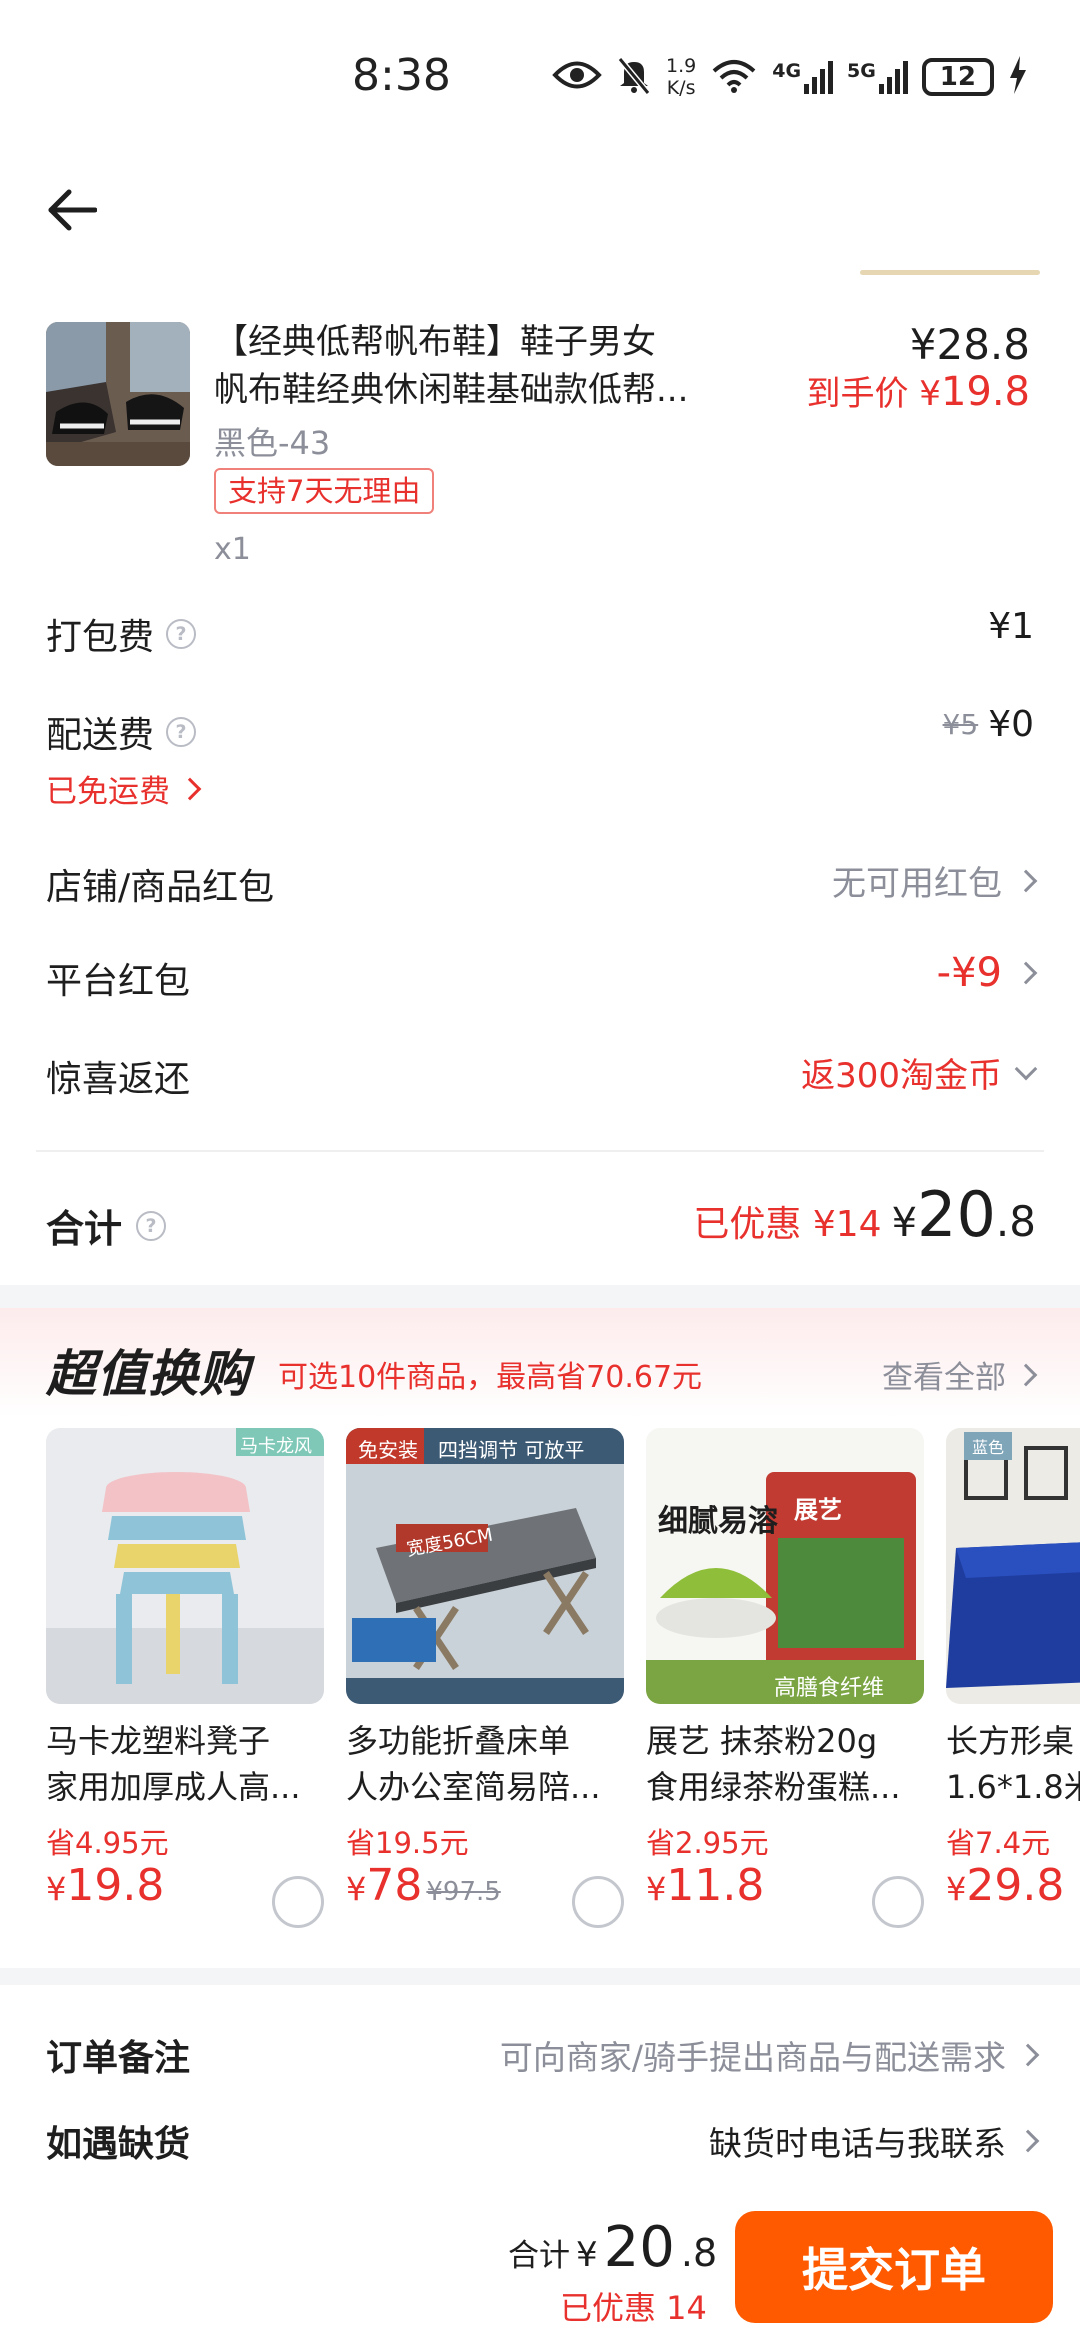  I want to click on deal-name-line-1: 马卡龙塑料凳子, so click(158, 1741).